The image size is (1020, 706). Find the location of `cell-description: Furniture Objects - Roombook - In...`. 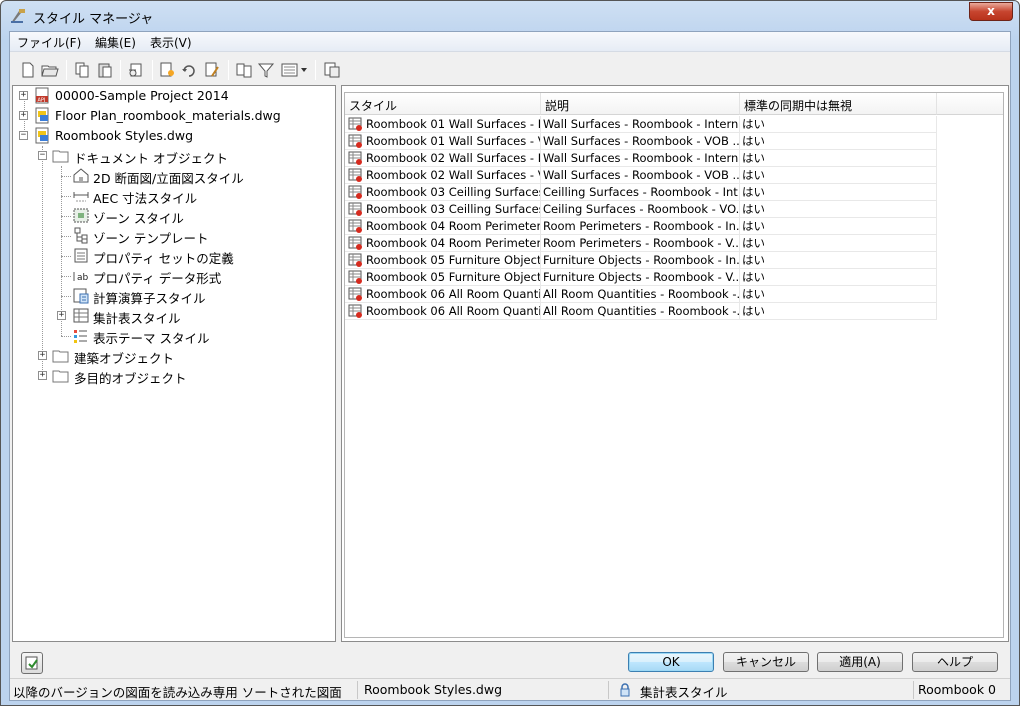

cell-description: Furniture Objects - Roombook - In... is located at coordinates (640, 260).